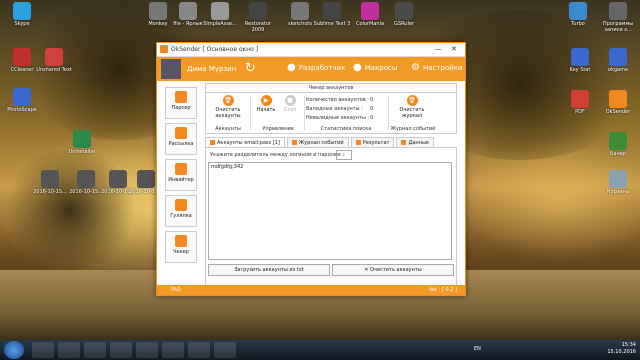  I want to click on desktop-icon-sublime: Sublime Text 3, so click(332, 14).